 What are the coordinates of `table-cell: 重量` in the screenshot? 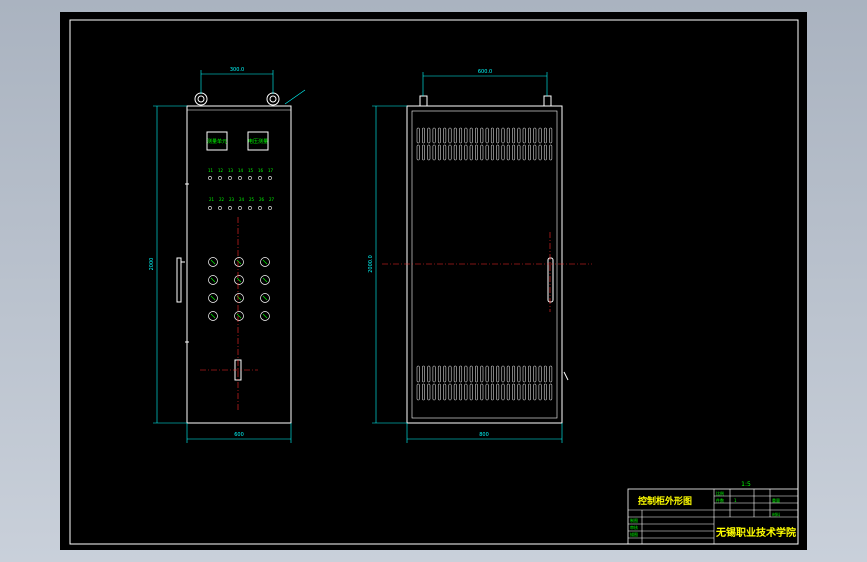 It's located at (776, 500).